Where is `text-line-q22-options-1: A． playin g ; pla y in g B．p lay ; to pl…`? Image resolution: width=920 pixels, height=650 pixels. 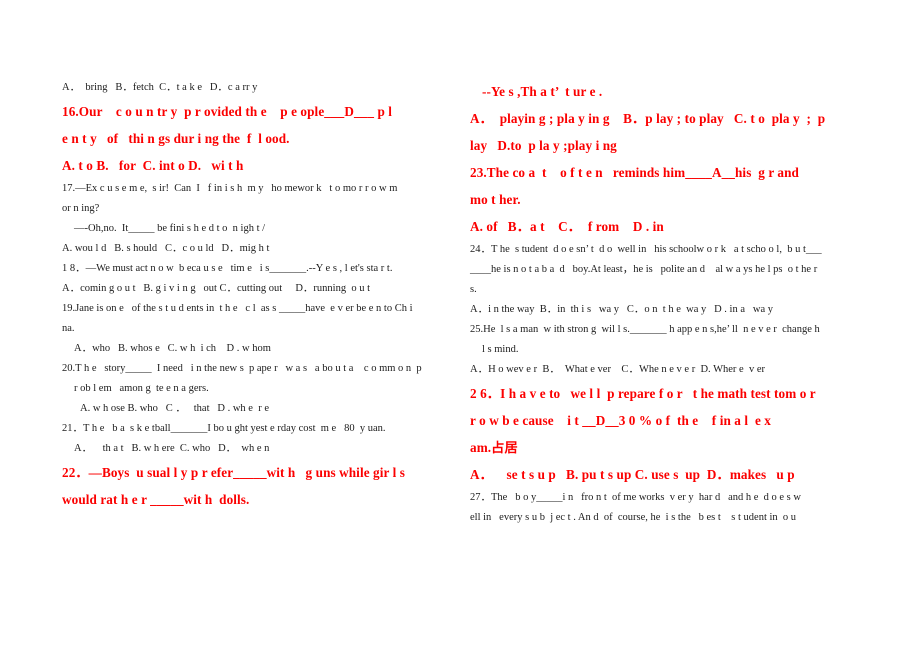 text-line-q22-options-1: A． playin g ; pla y in g B．p lay ; to pl… is located at coordinates (648, 118).